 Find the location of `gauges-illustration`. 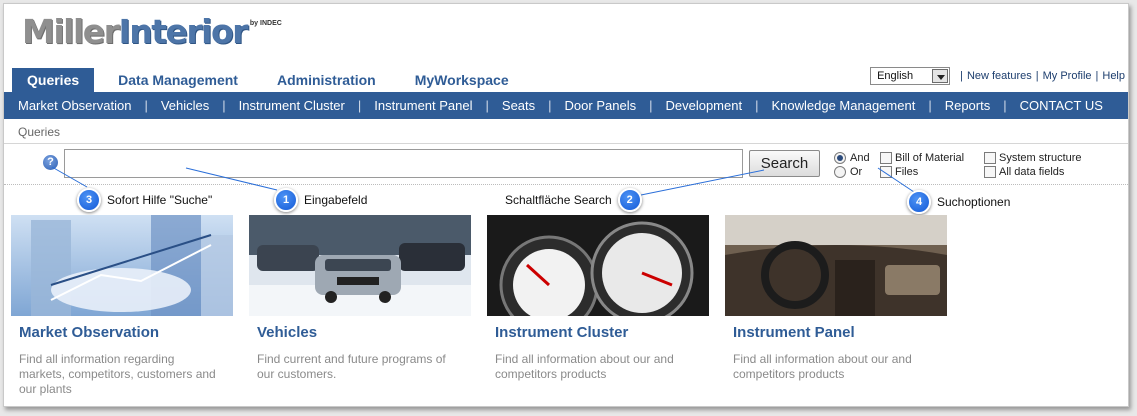

gauges-illustration is located at coordinates (598, 265).